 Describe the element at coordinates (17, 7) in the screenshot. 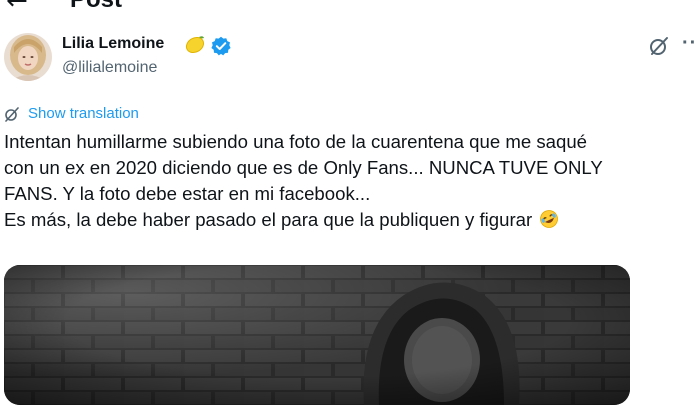

I see `back-arrow-icon: ←` at that location.